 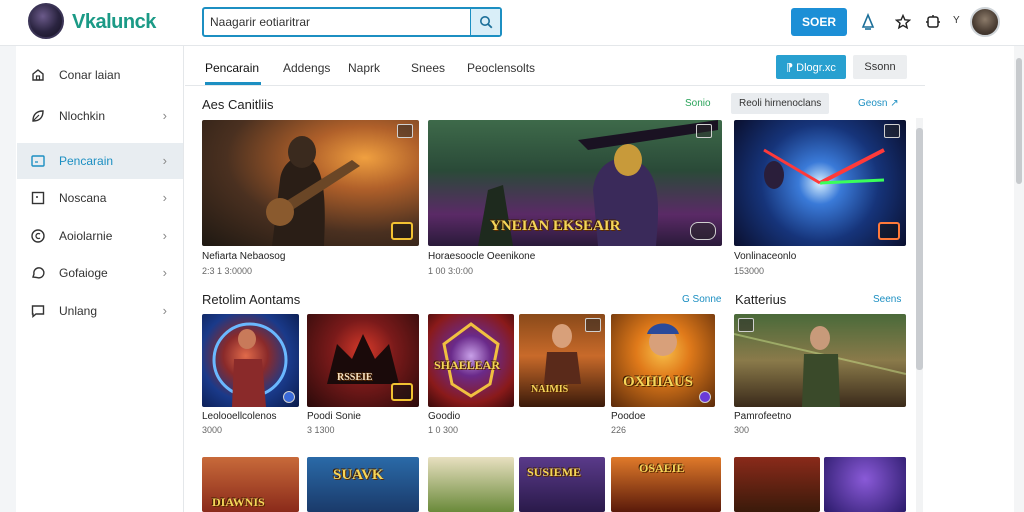 I want to click on filter-chip-recommendations: Reoli hirnenoclans, so click(x=780, y=103).